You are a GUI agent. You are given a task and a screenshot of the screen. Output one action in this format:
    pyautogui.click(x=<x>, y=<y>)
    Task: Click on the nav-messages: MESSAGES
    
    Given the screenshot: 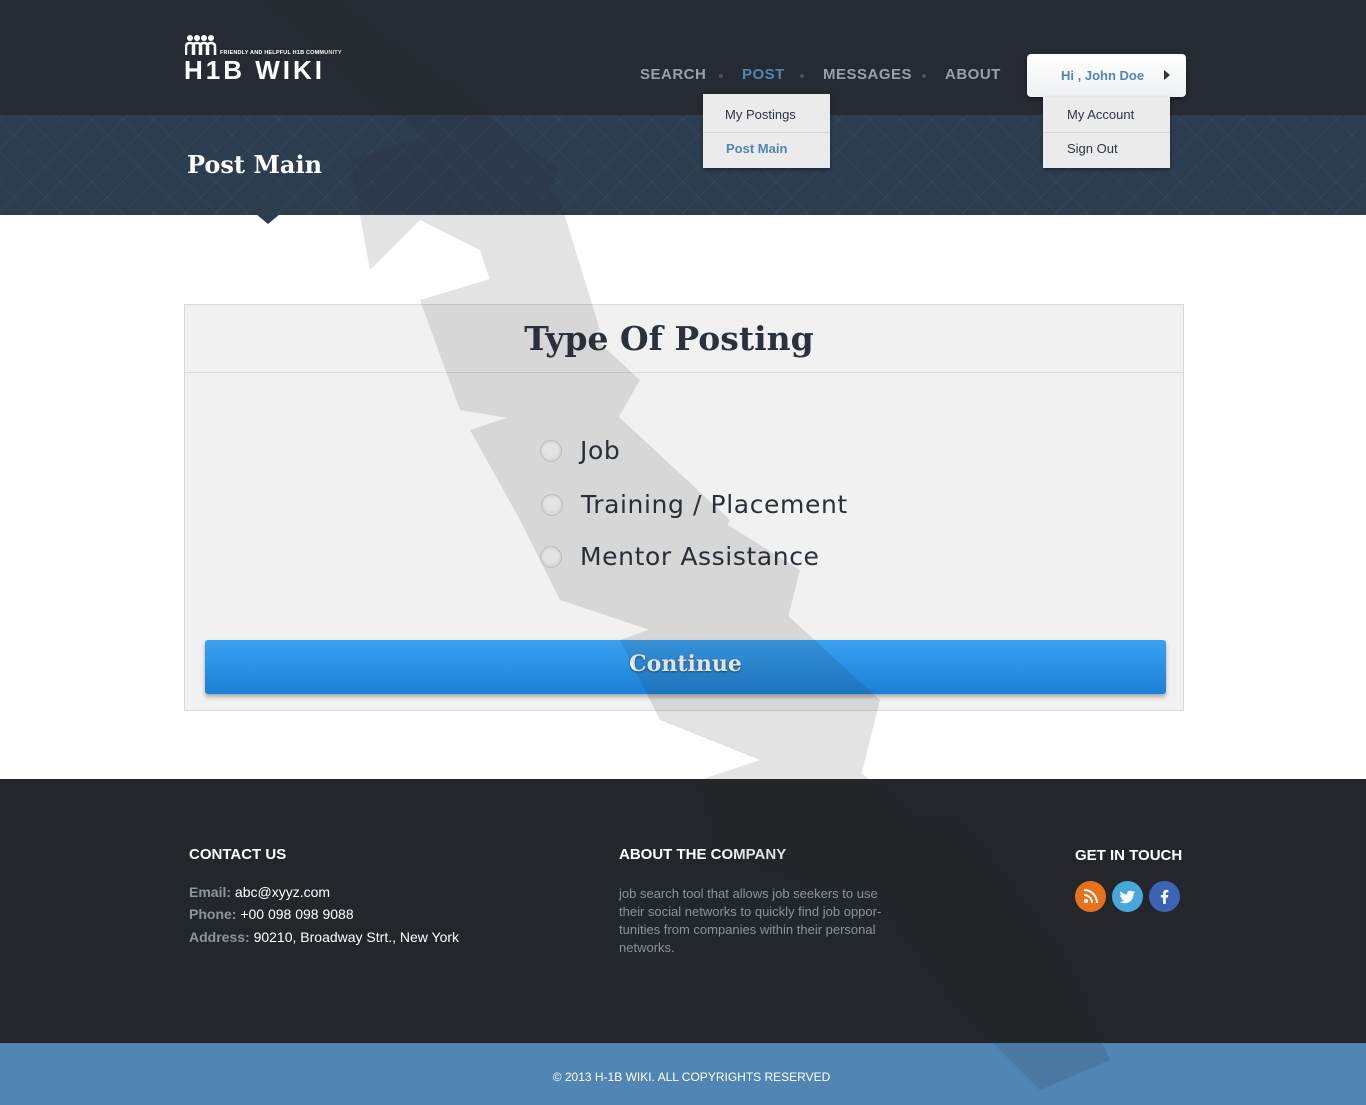 What is the action you would take?
    pyautogui.click(x=867, y=76)
    